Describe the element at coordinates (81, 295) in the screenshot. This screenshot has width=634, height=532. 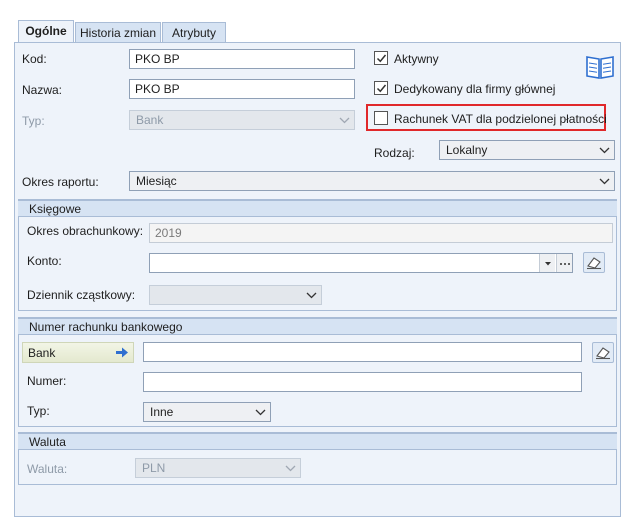
I see `dziennik-label: Dziennik cząstkowy:` at that location.